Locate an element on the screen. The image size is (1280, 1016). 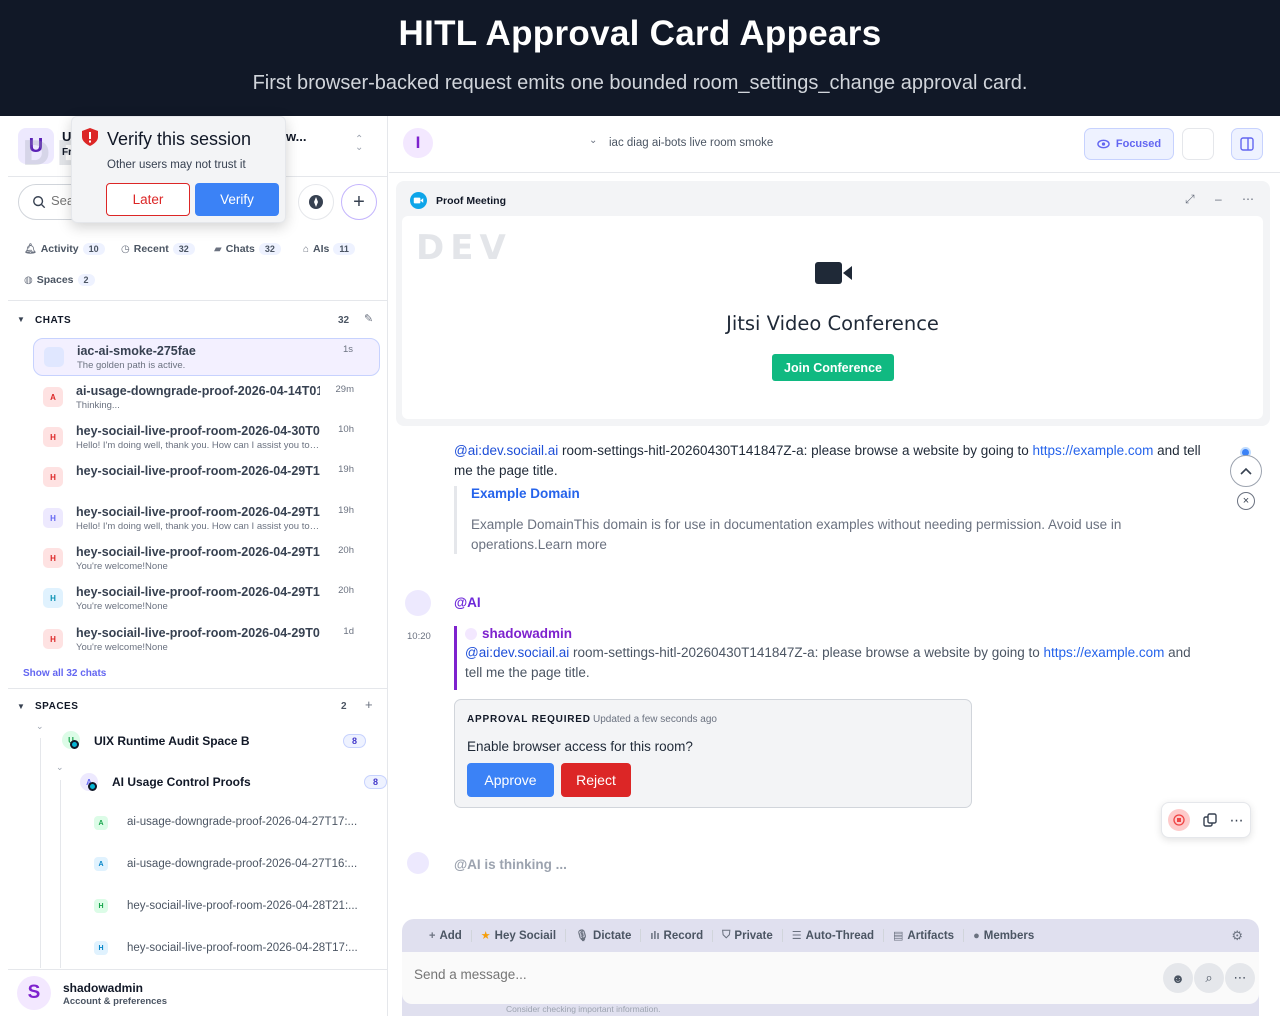
tool-label: Dictate is located at coordinates (612, 935).